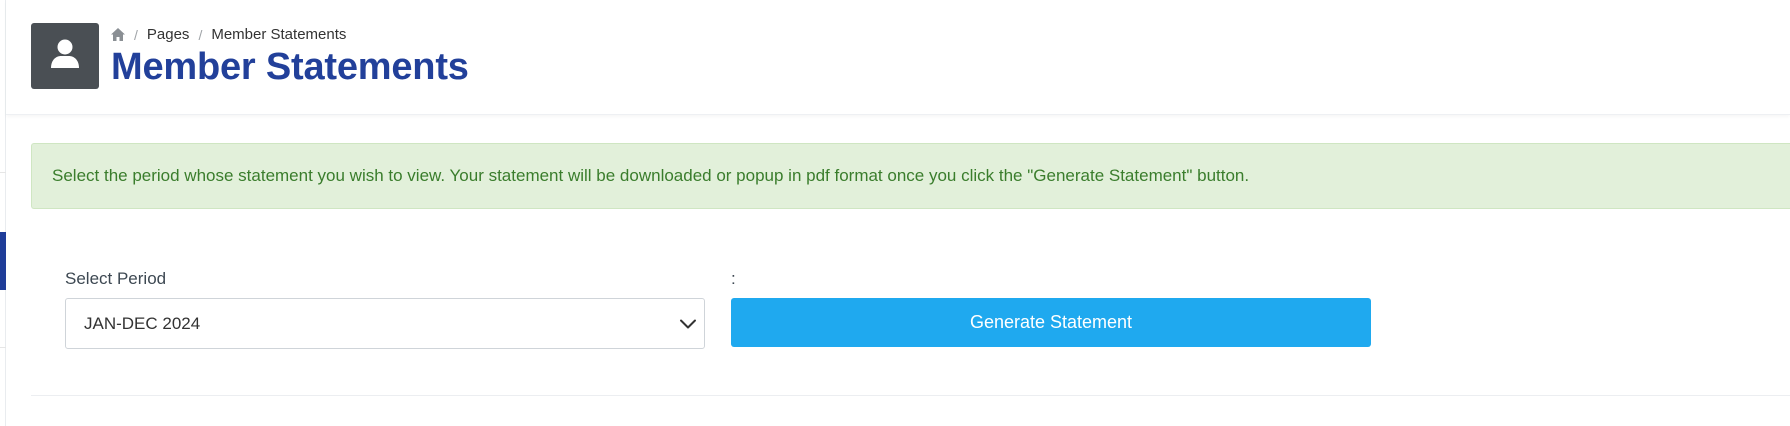 This screenshot has width=1790, height=426. Describe the element at coordinates (733, 278) in the screenshot. I see `button-column-label: :` at that location.